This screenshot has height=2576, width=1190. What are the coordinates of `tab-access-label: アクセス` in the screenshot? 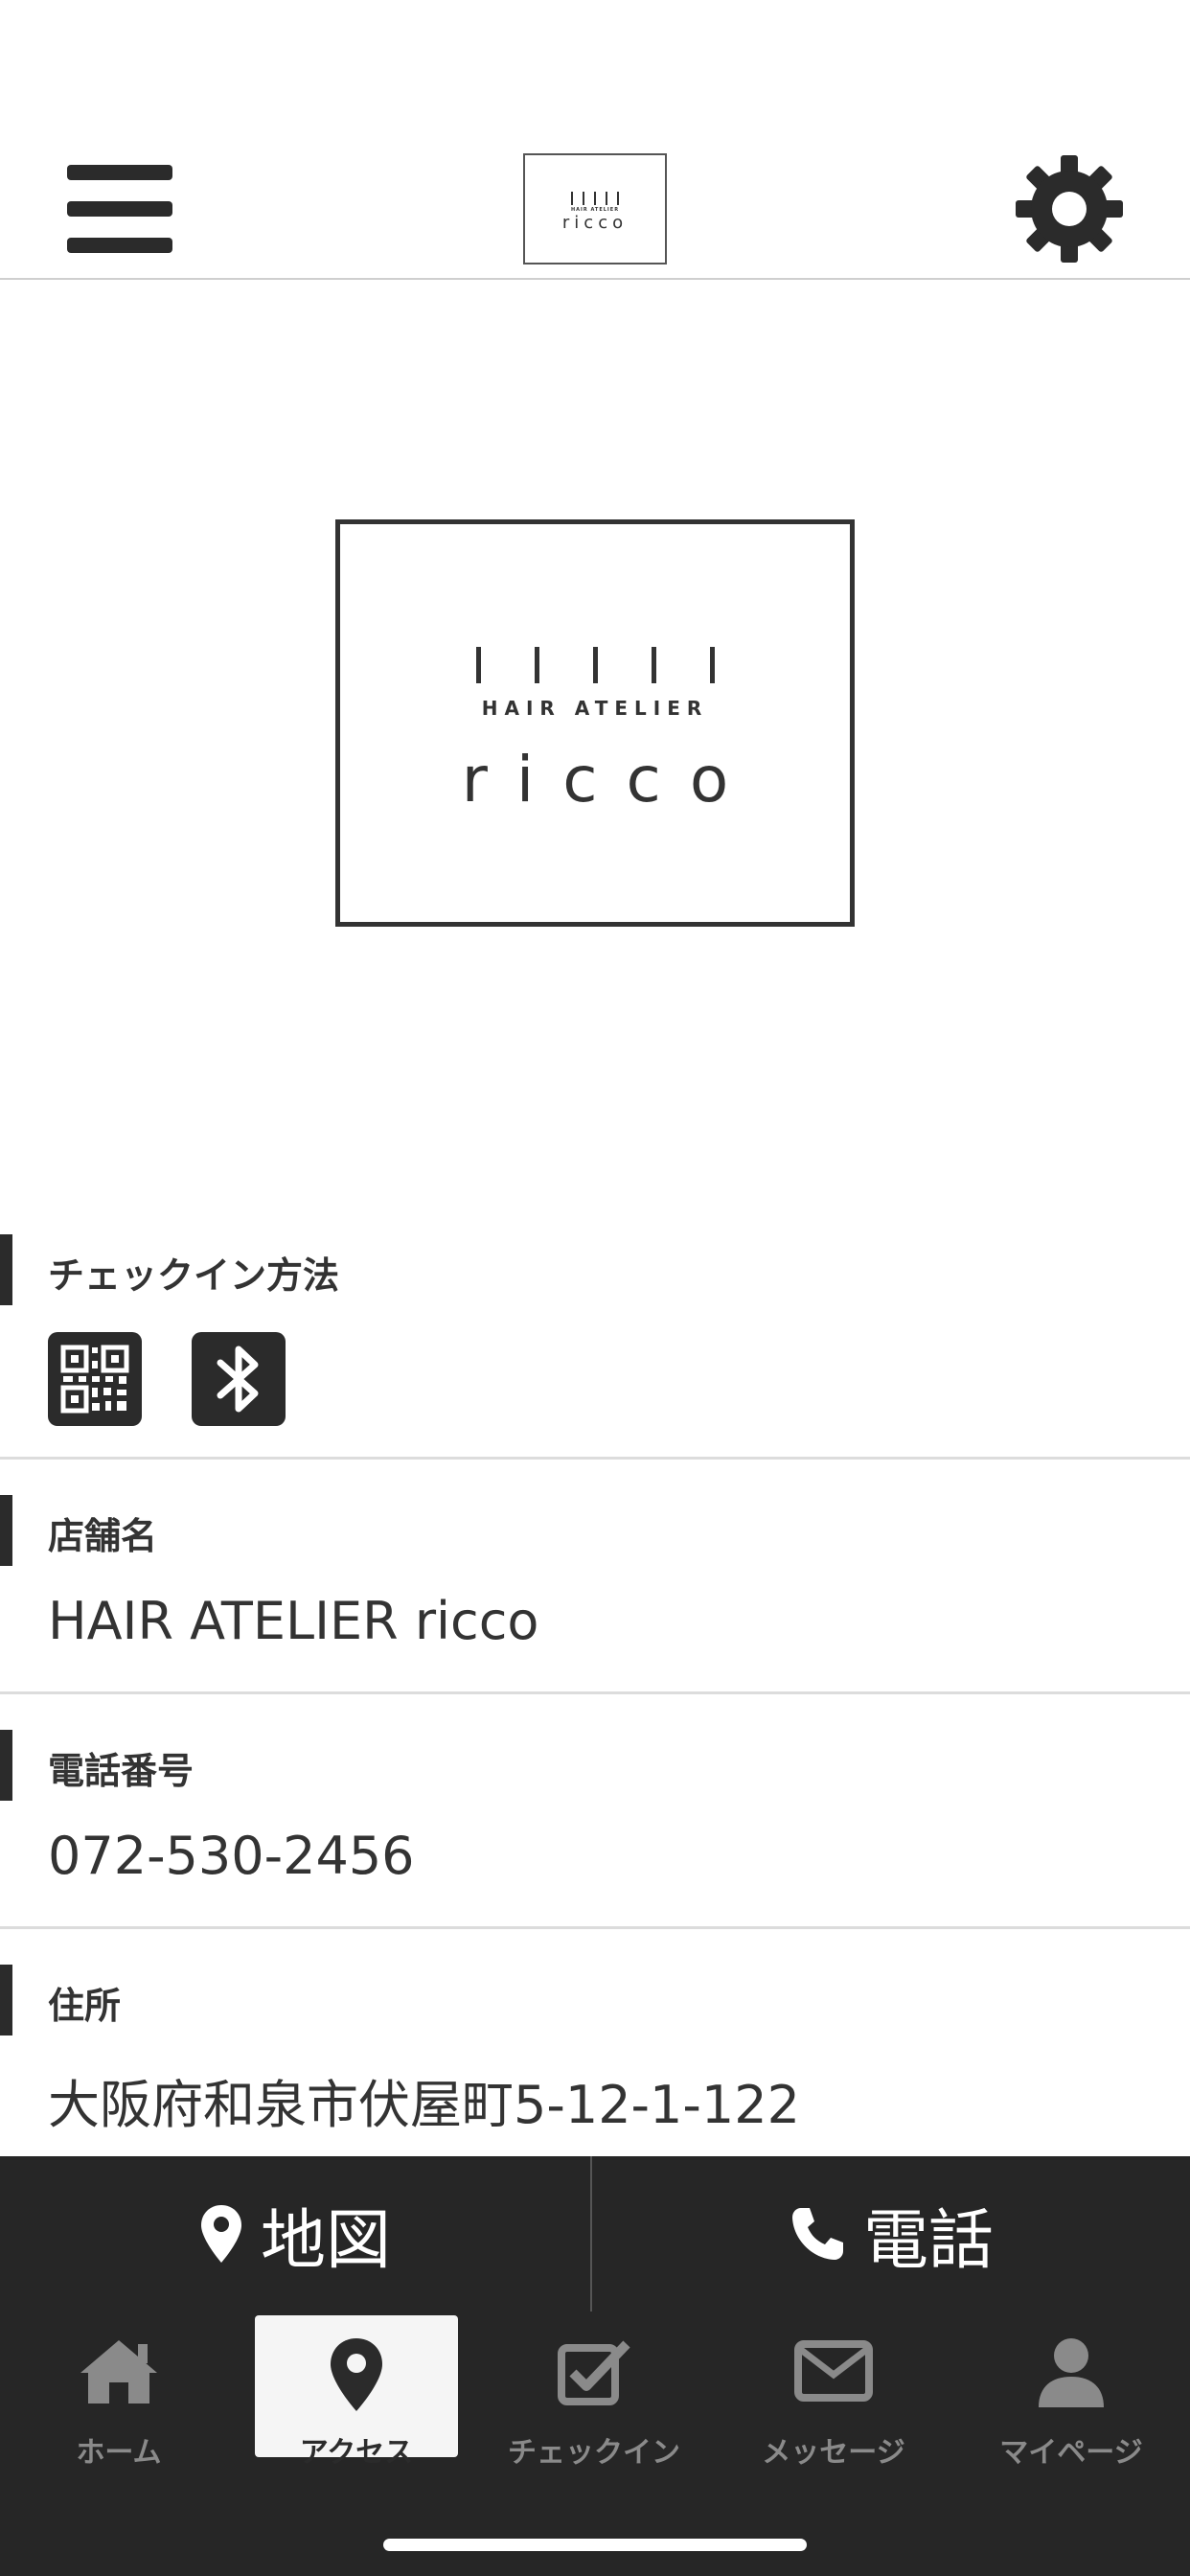 It's located at (357, 2453).